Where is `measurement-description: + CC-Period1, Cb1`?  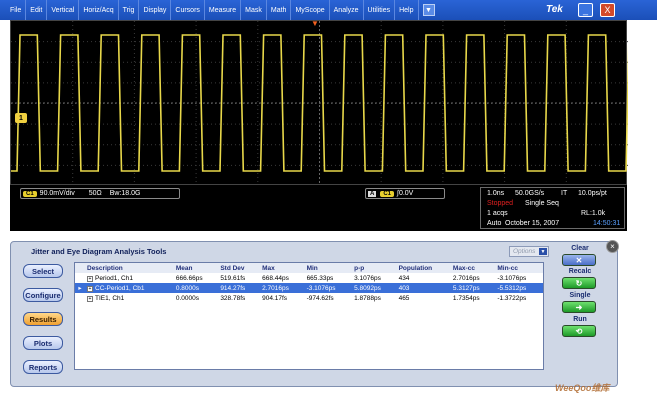
measurement-description: + CC-Period1, Cb1 is located at coordinates (129, 288).